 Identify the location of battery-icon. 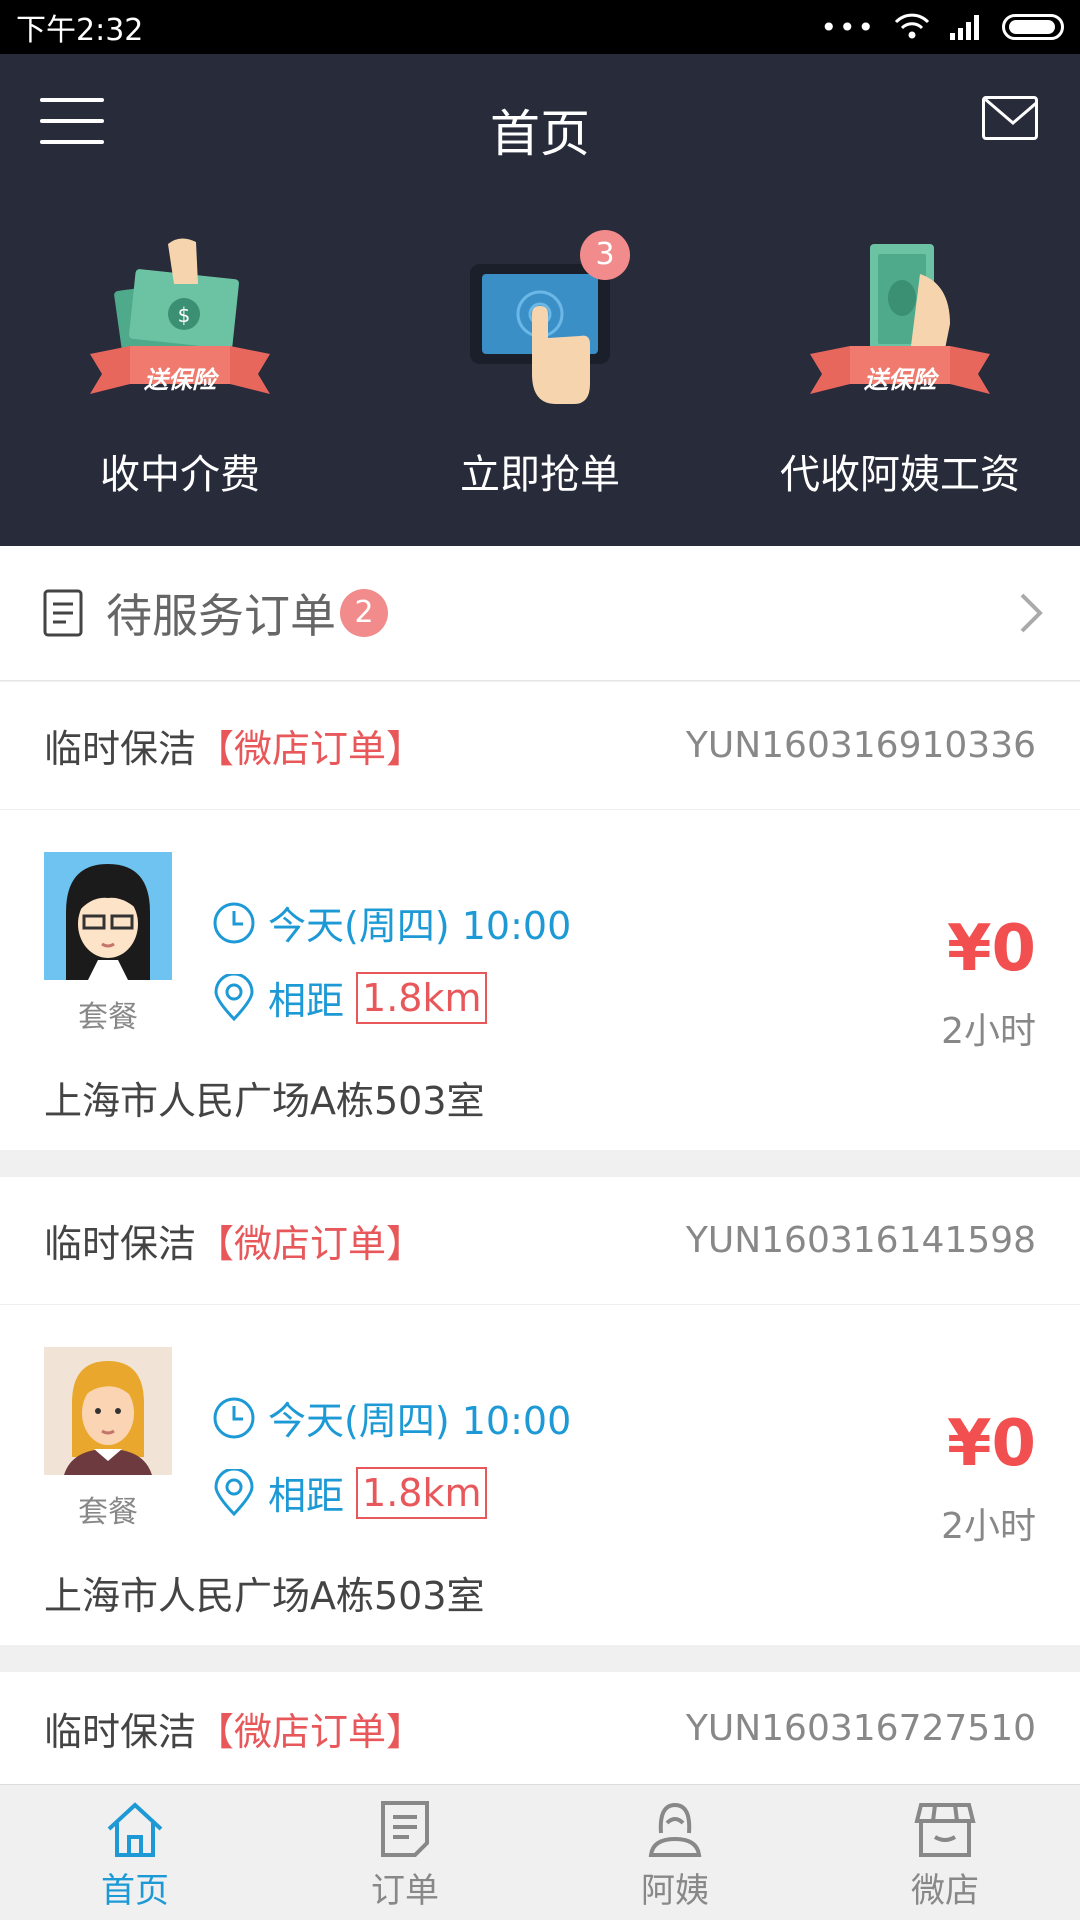
(1033, 27).